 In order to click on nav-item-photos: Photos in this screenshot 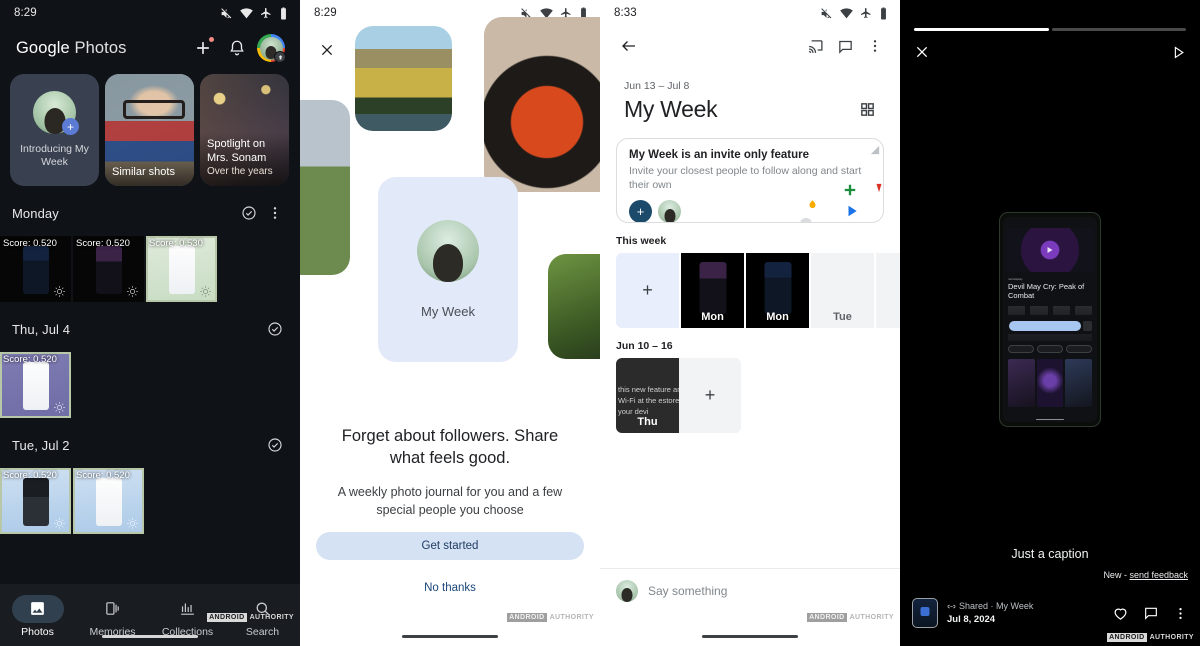, I will do `click(37, 616)`.